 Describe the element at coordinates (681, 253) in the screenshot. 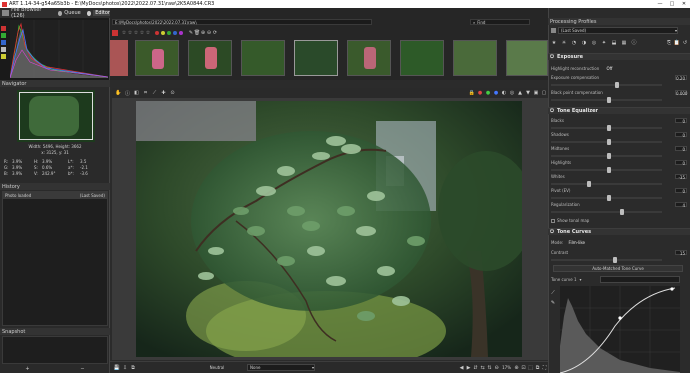

I see `contrast-value: 15` at that location.